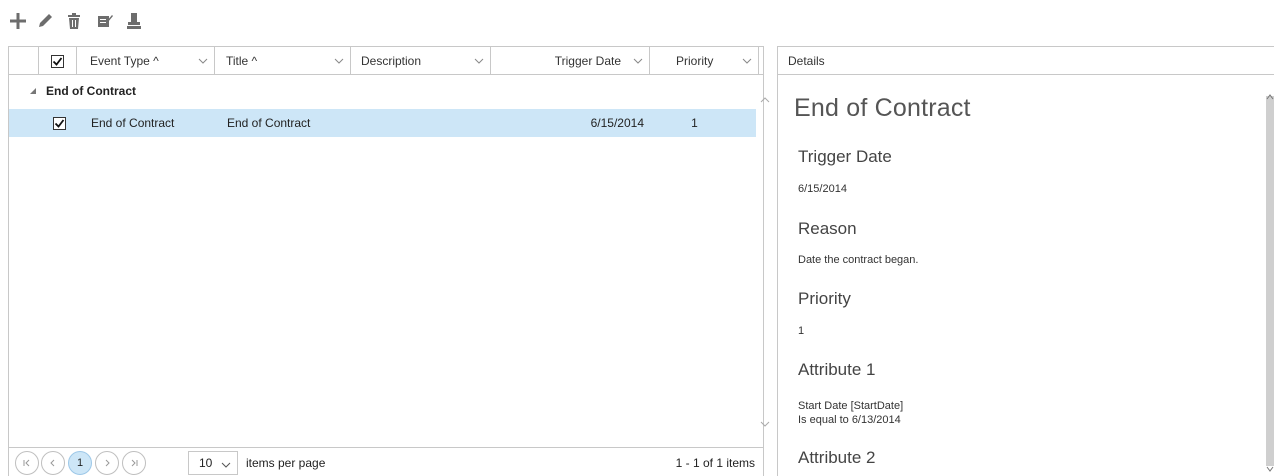 The image size is (1274, 476). I want to click on pencil-icon, so click(45, 20).